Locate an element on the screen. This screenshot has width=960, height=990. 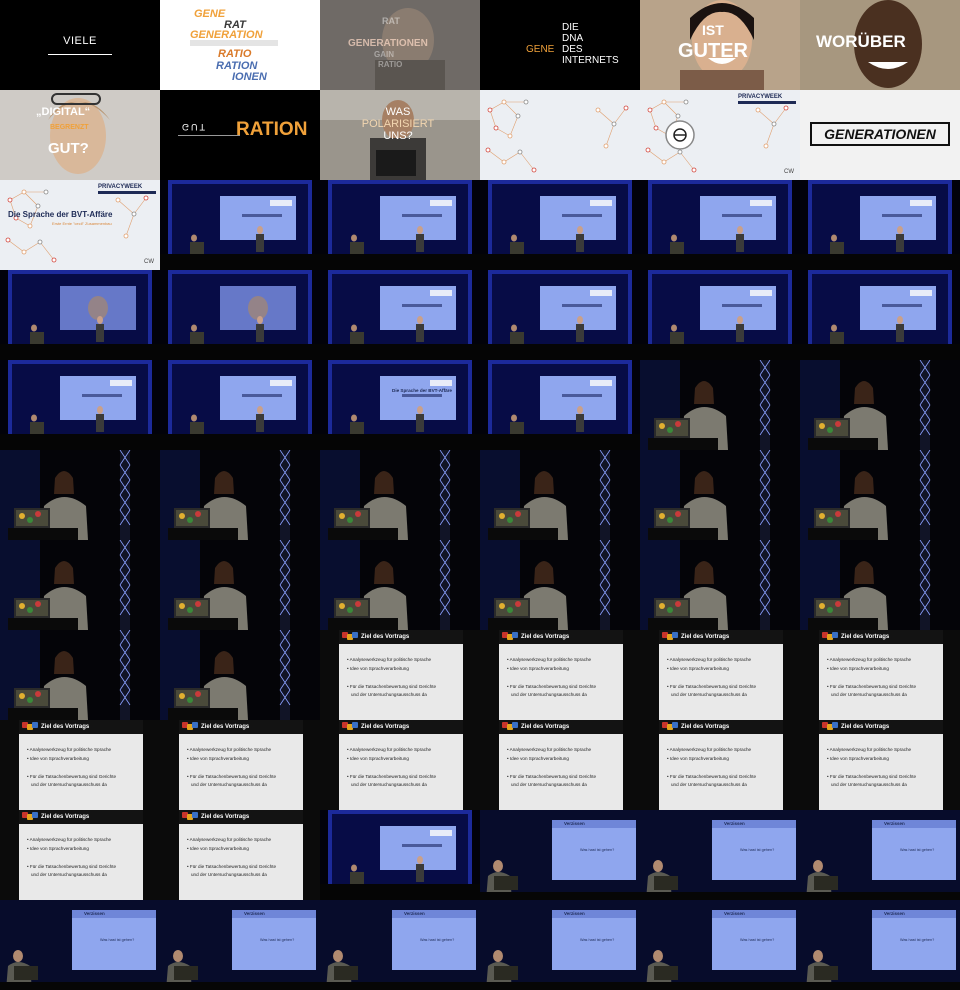
frame-viele: VIELE is located at coordinates (80, 45).